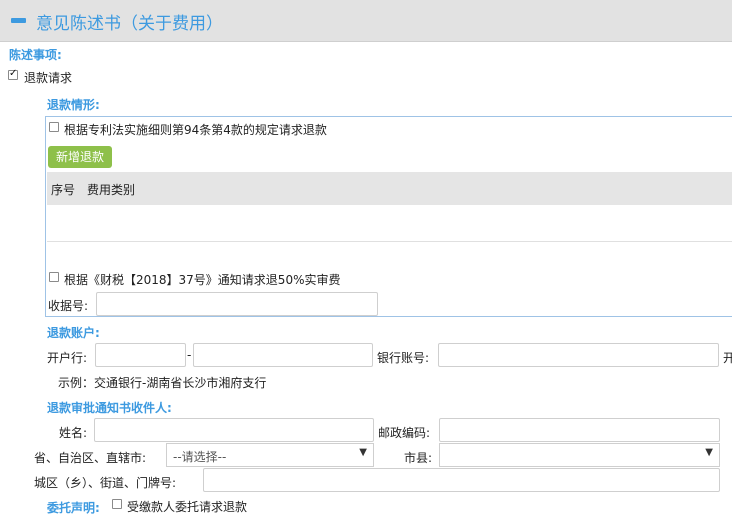  Describe the element at coordinates (109, 408) in the screenshot. I see `recipient-label: 退款审批通知书收件人:` at that location.